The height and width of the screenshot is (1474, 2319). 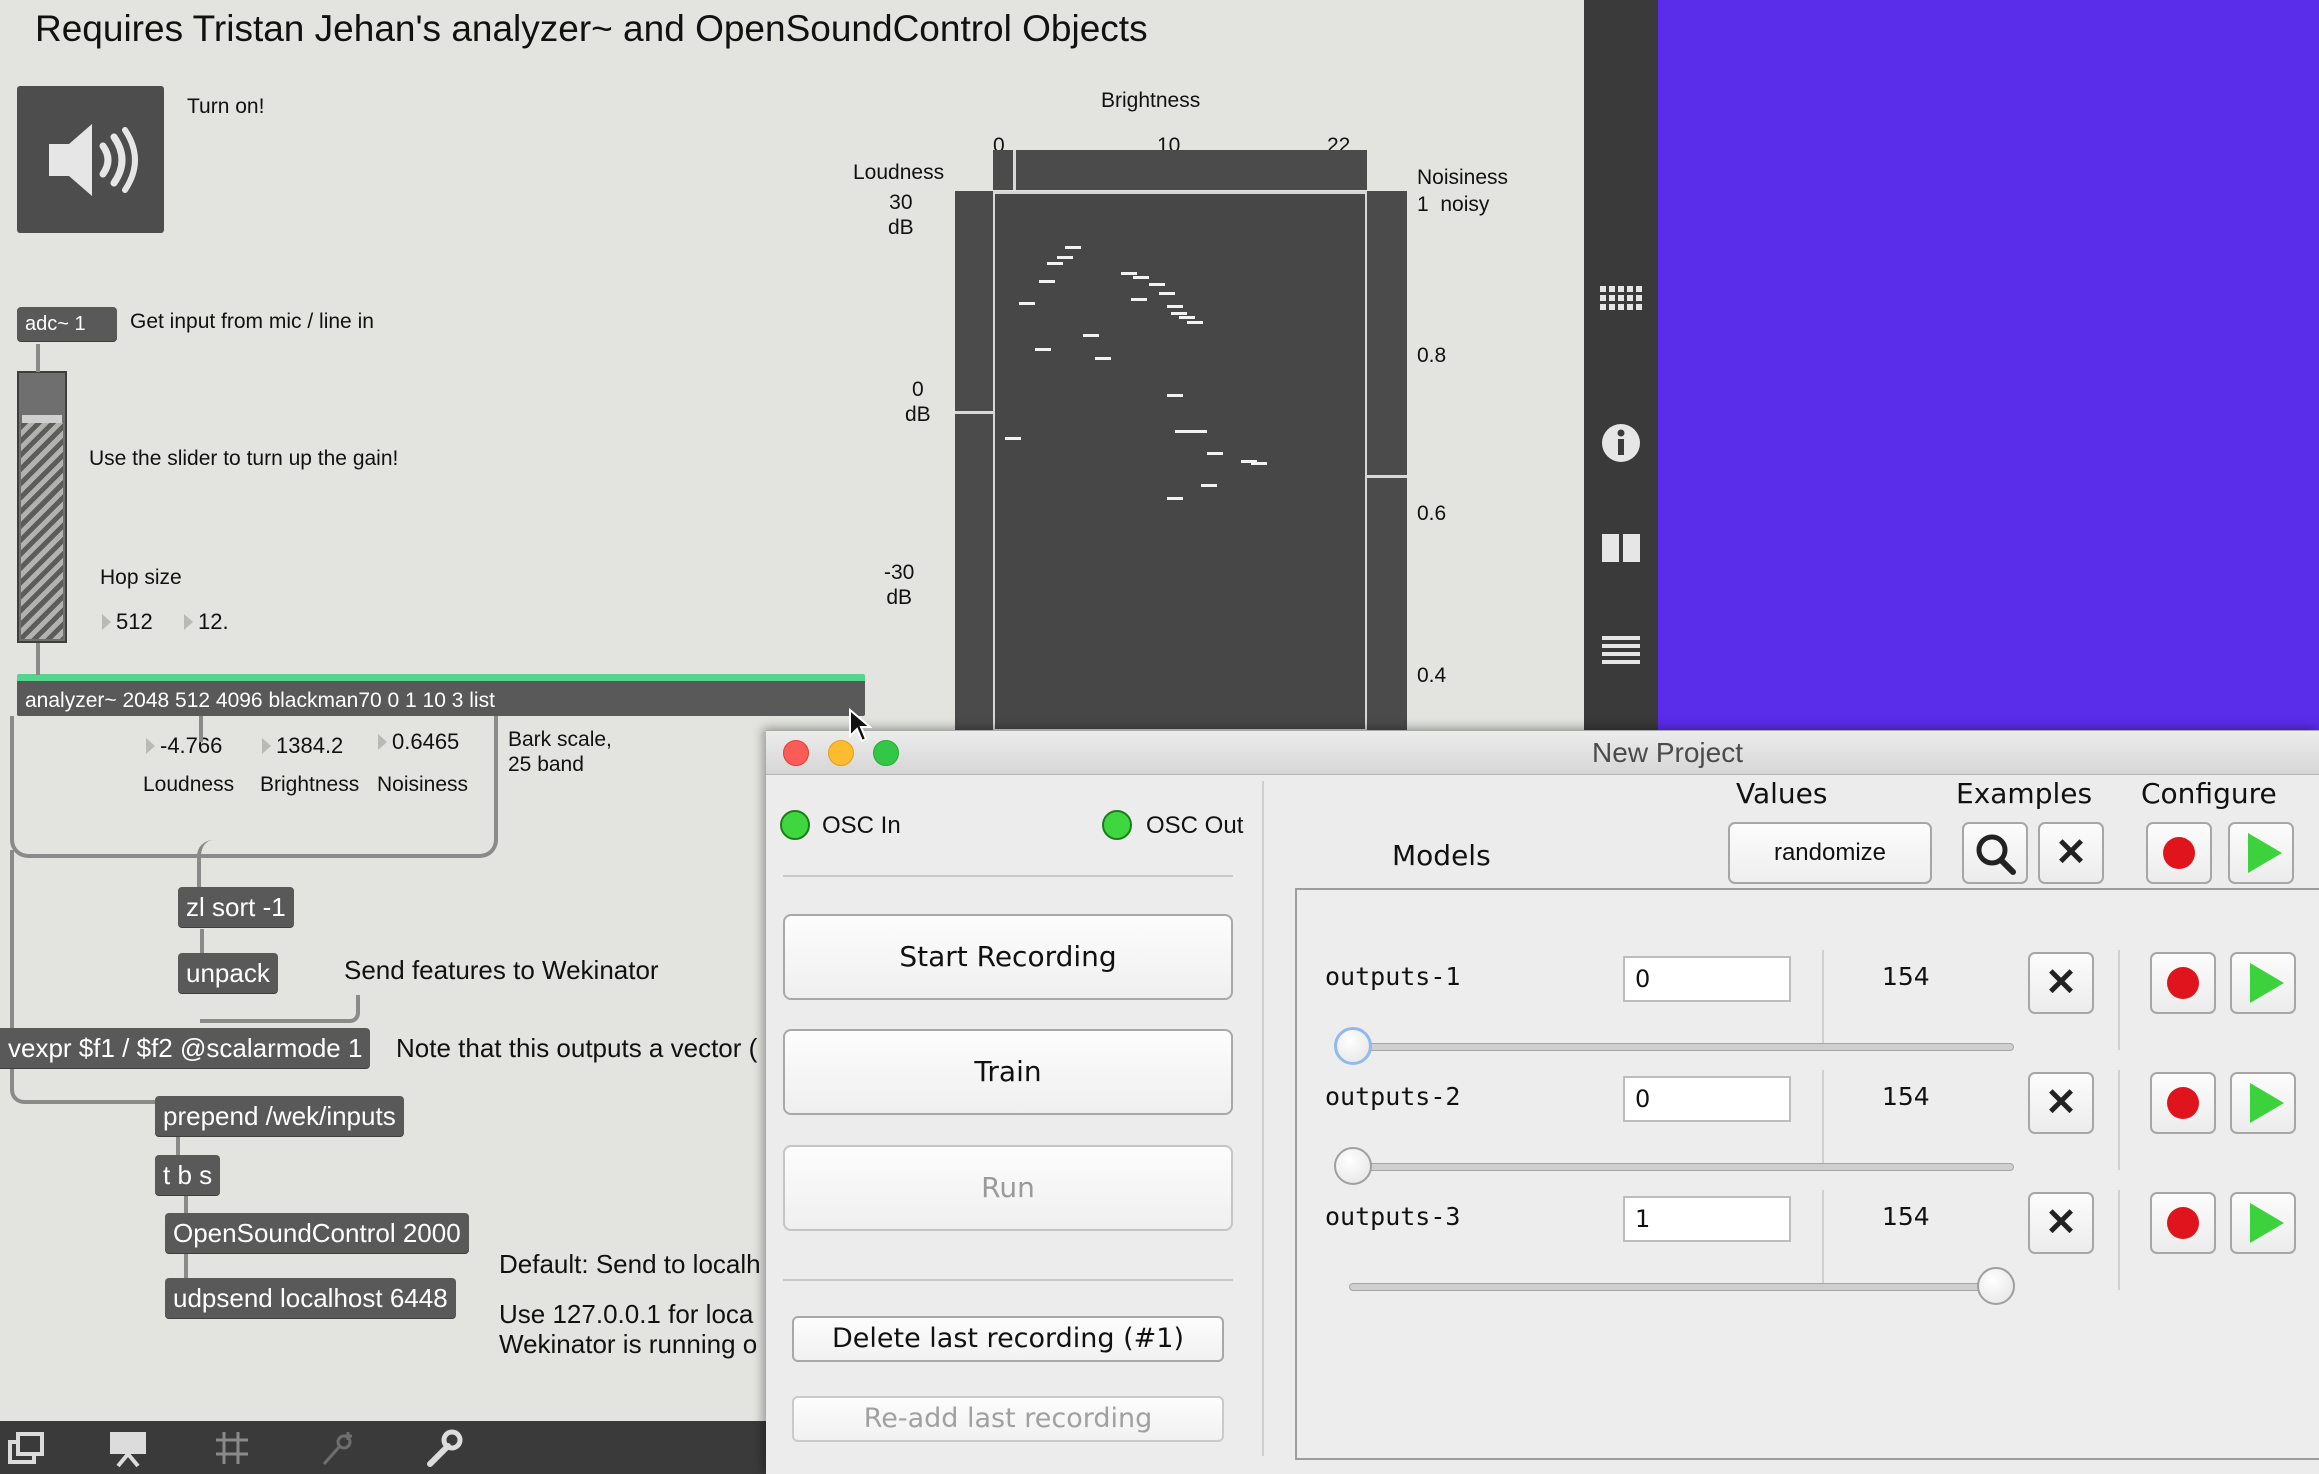 What do you see at coordinates (630, 1264) in the screenshot?
I see `default-send-comment: Default: Send to localh` at bounding box center [630, 1264].